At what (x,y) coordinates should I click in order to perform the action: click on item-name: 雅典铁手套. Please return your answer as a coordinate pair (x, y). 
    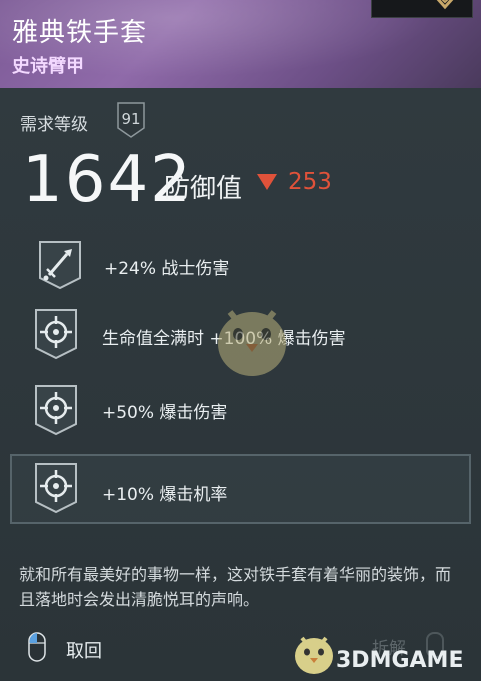
    Looking at the image, I should click on (80, 33).